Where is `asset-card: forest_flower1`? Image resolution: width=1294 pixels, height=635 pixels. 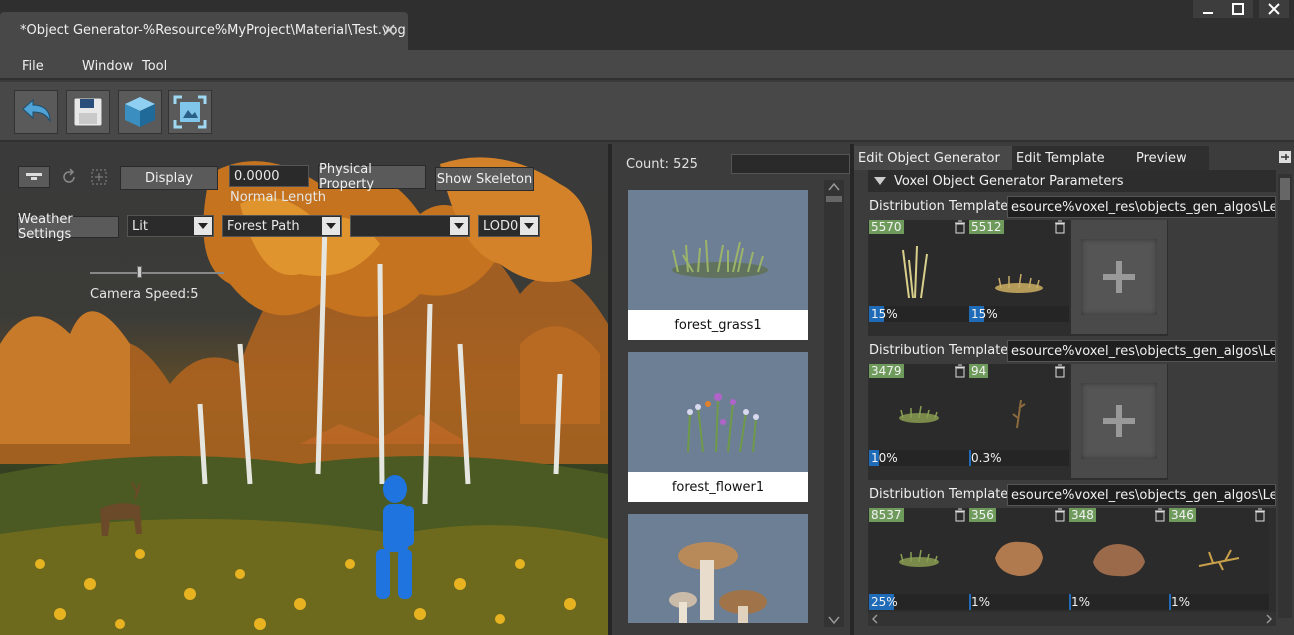 asset-card: forest_flower1 is located at coordinates (718, 427).